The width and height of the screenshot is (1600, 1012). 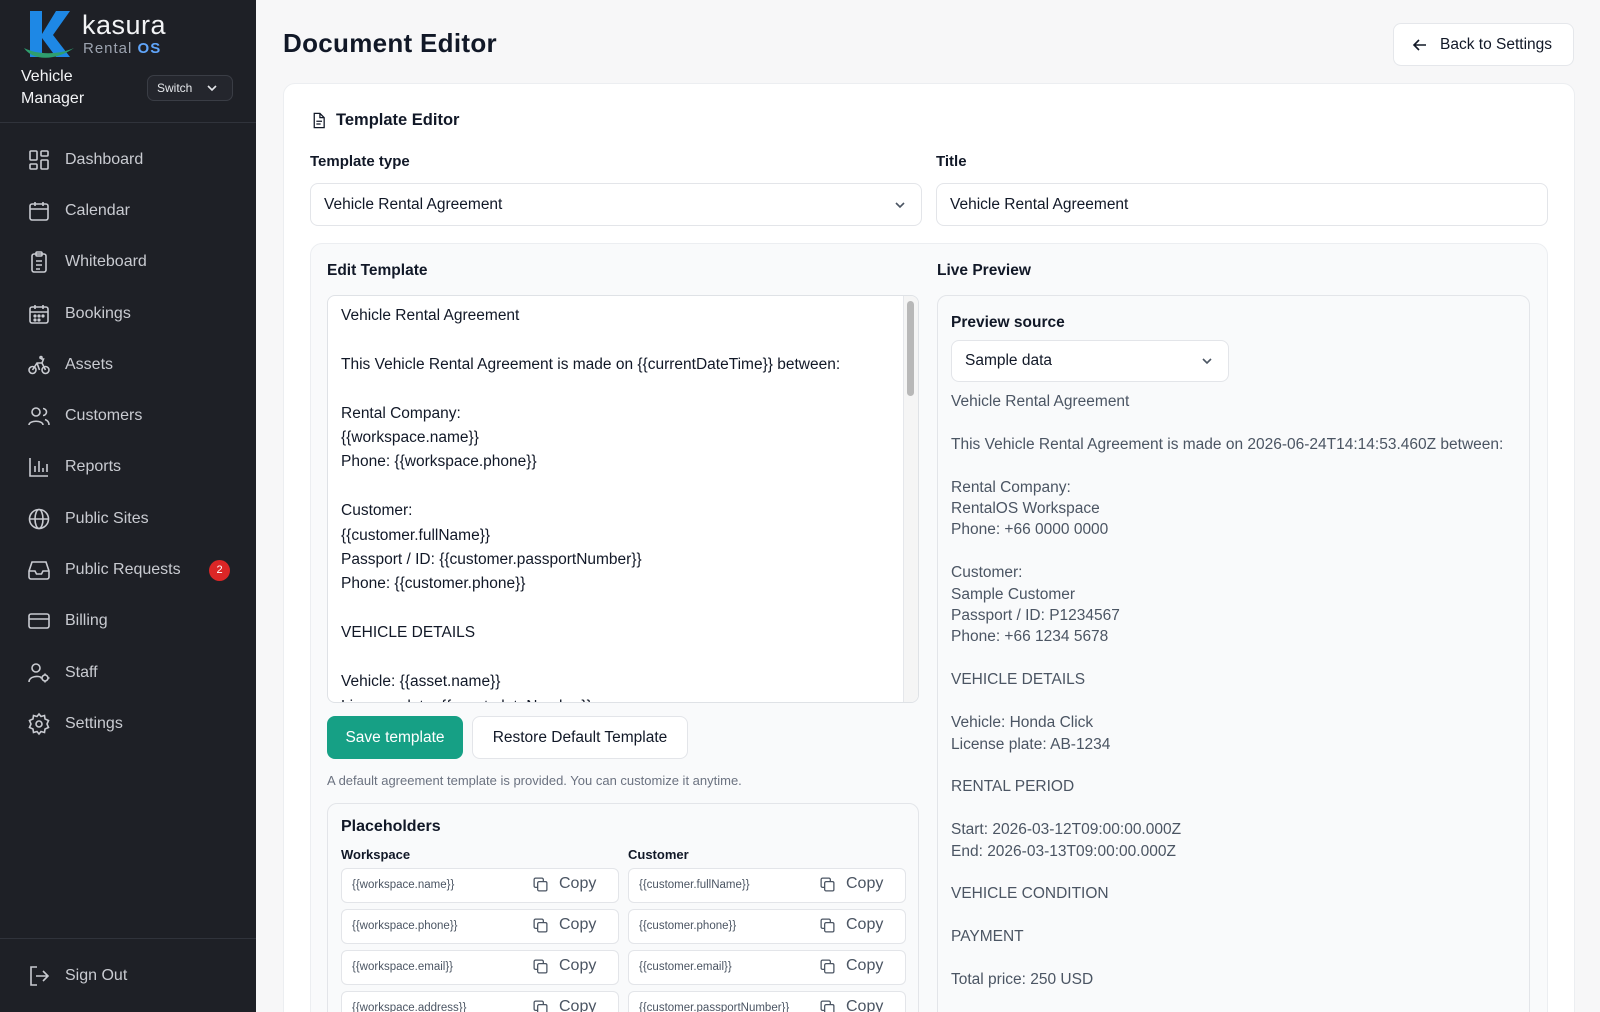 What do you see at coordinates (39, 314) in the screenshot?
I see `bookings-calendar-icon` at bounding box center [39, 314].